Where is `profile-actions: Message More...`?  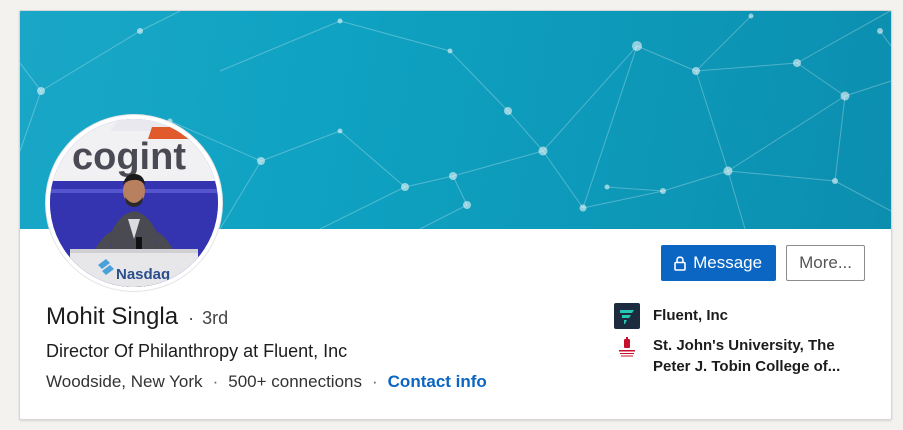
profile-actions: Message More... is located at coordinates (763, 263).